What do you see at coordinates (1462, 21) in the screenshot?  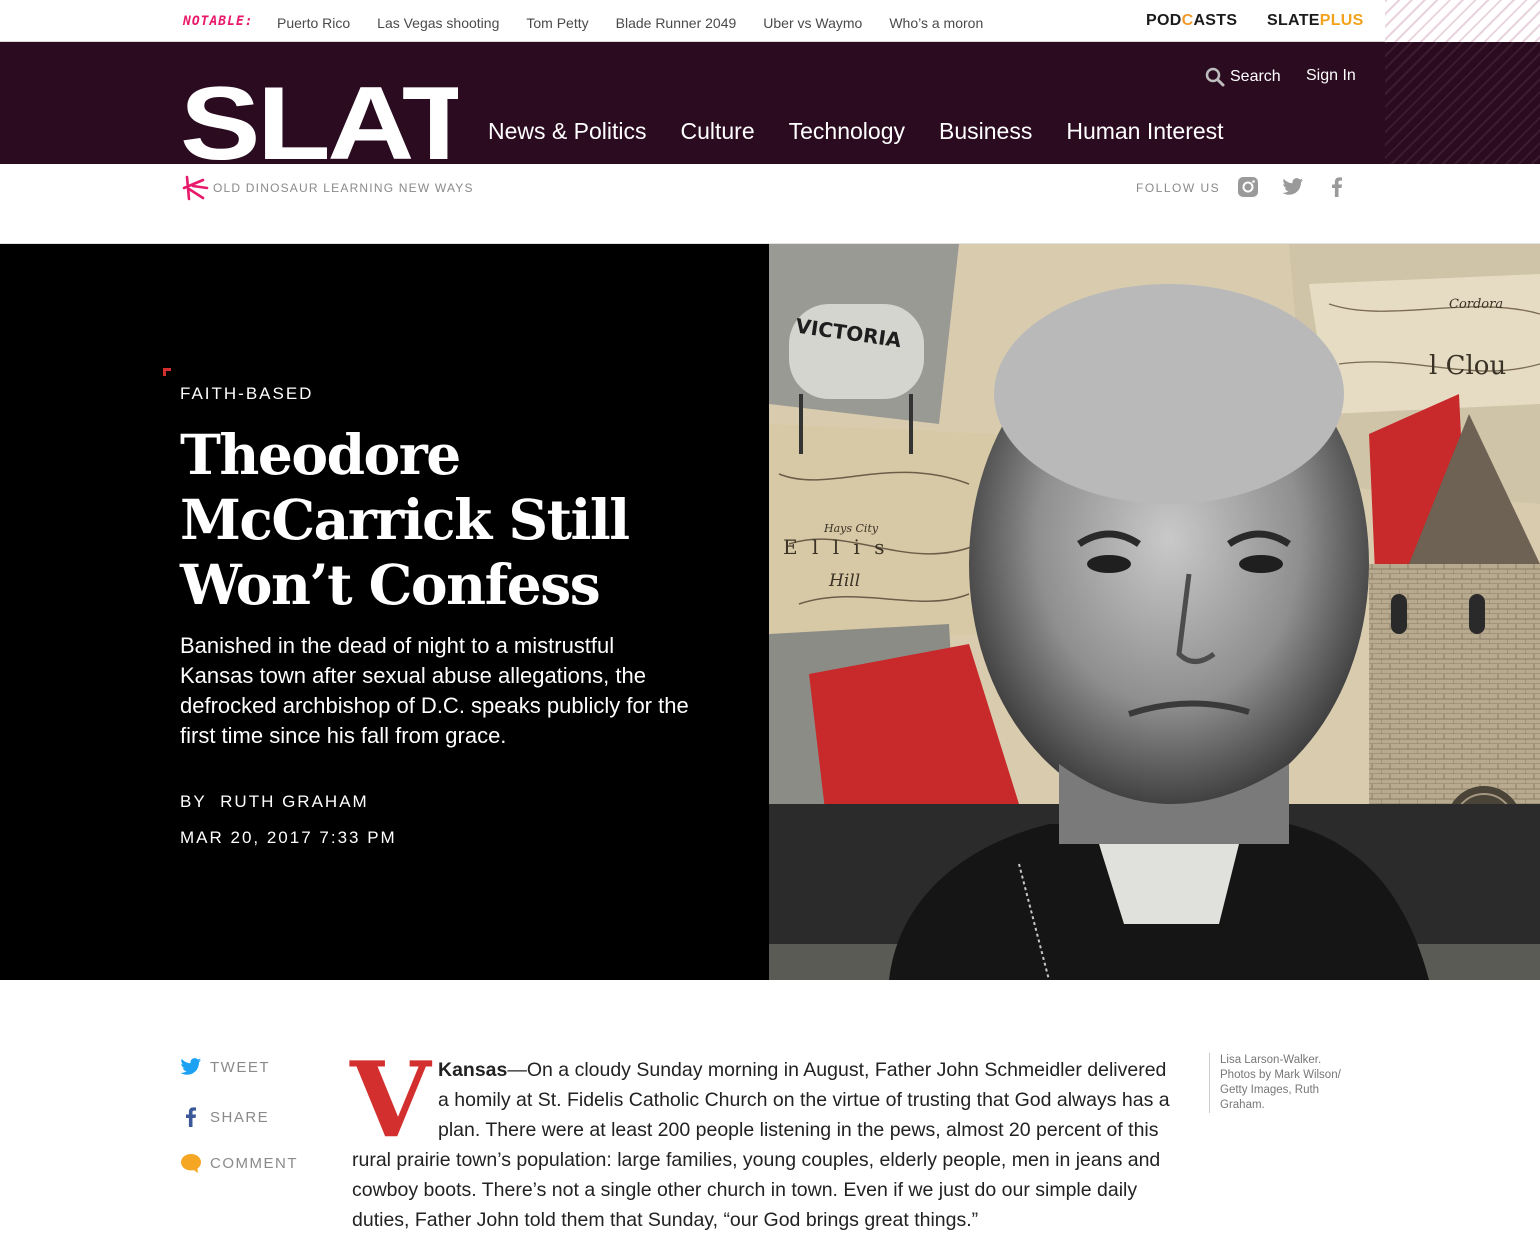 I see `decorative-stripe` at bounding box center [1462, 21].